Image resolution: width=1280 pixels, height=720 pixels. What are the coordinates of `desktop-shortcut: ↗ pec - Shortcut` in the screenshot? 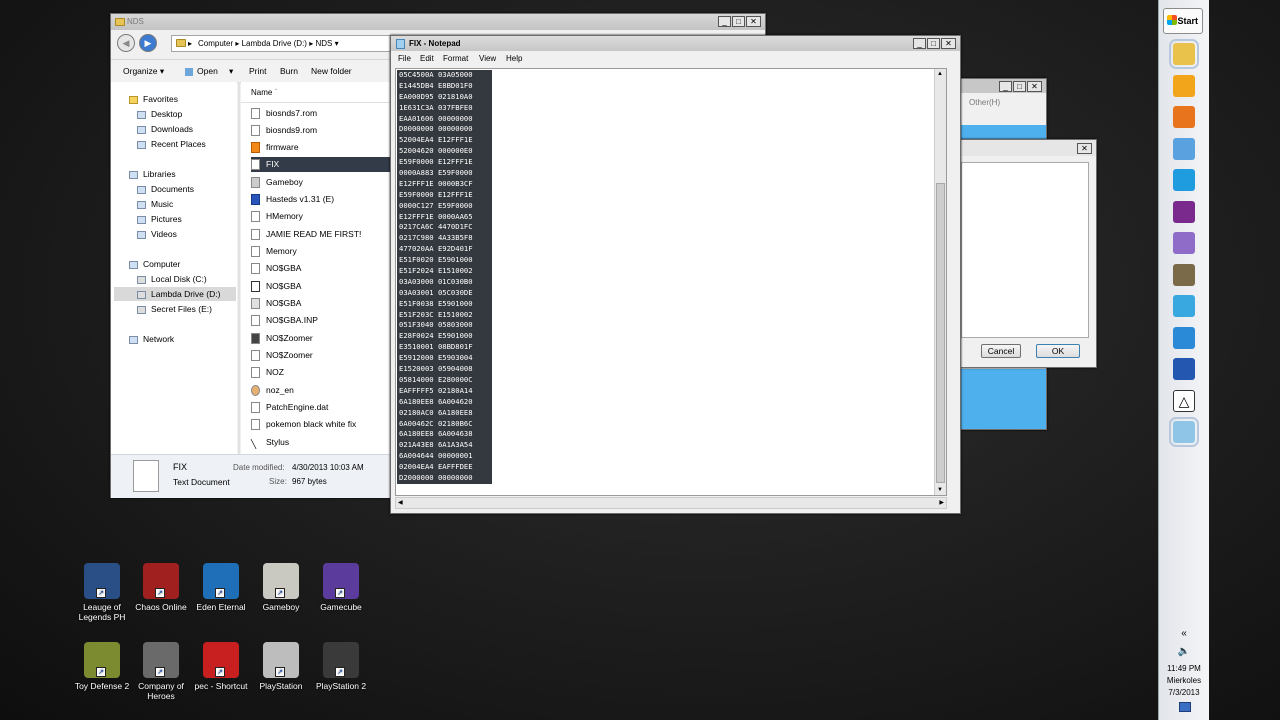 It's located at (221, 666).